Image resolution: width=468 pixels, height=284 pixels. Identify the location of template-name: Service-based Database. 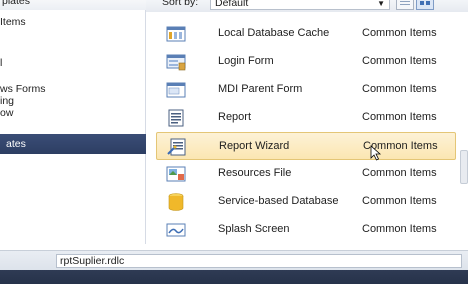
(278, 201).